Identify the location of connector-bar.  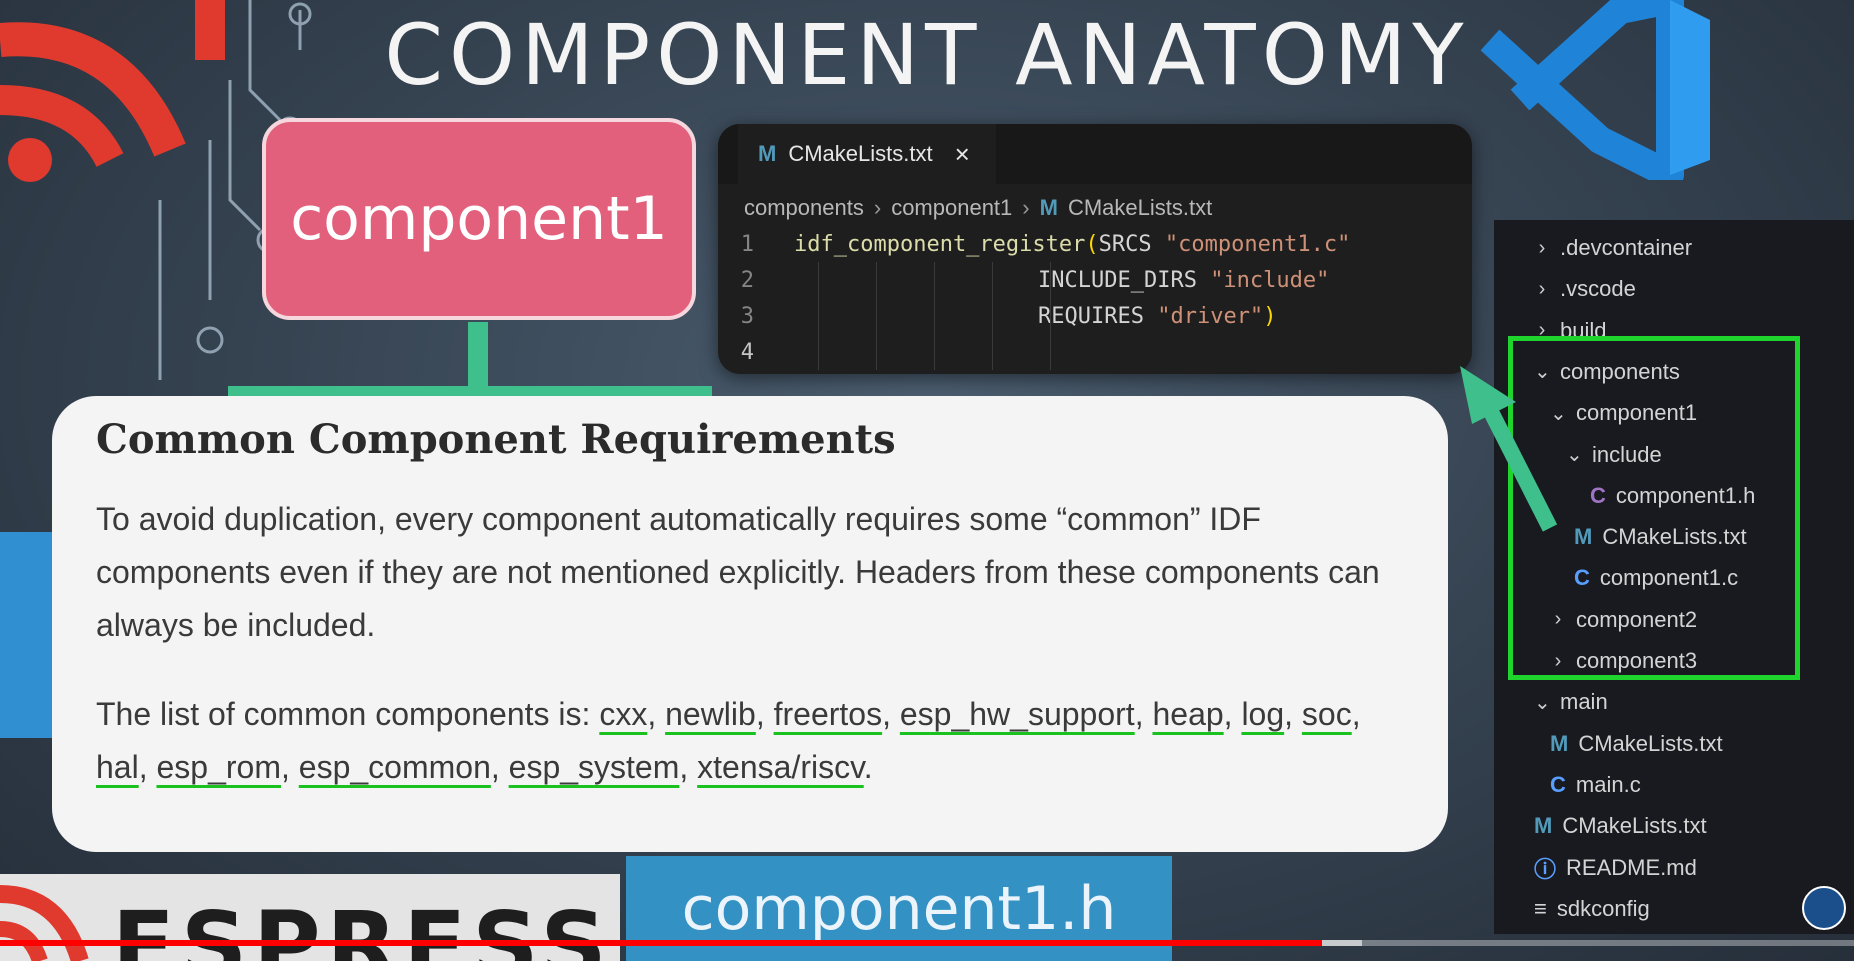
(470, 391).